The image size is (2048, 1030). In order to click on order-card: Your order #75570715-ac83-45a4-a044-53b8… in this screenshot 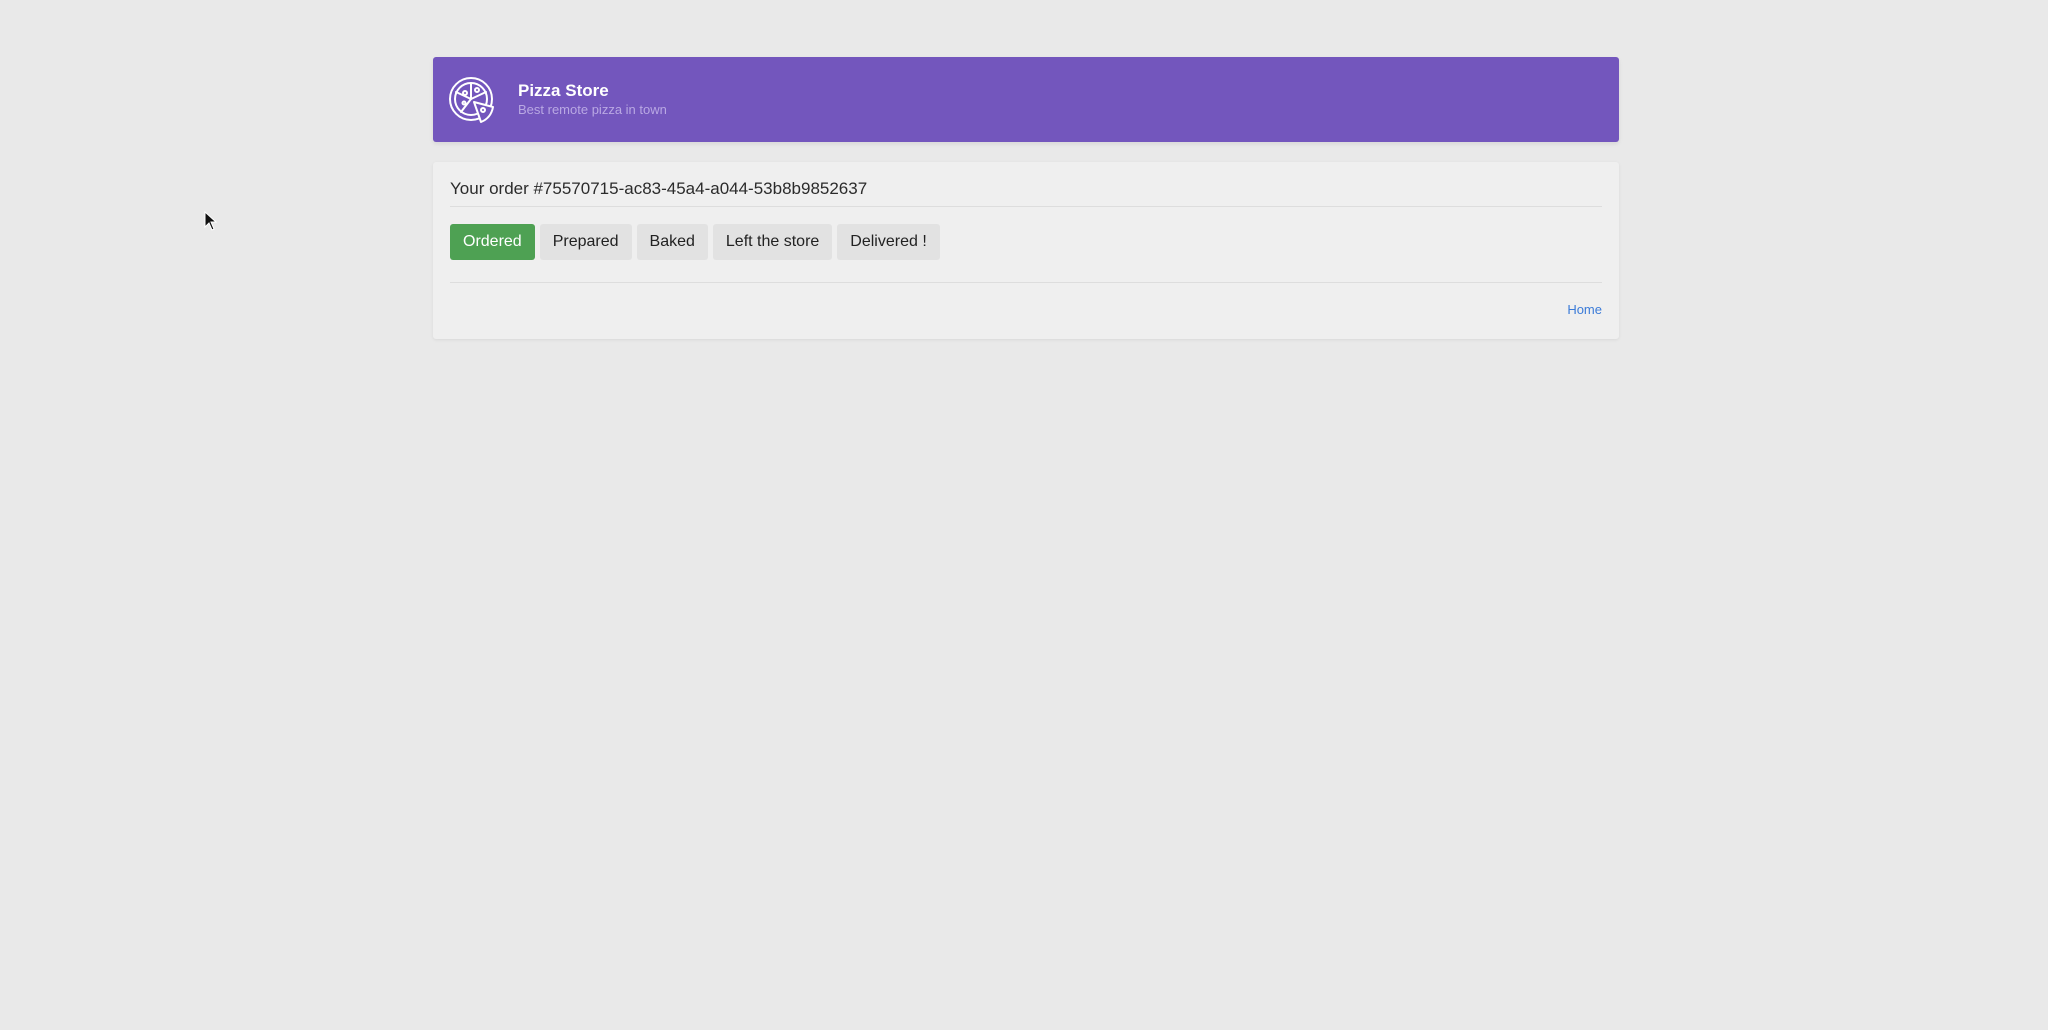, I will do `click(1026, 250)`.